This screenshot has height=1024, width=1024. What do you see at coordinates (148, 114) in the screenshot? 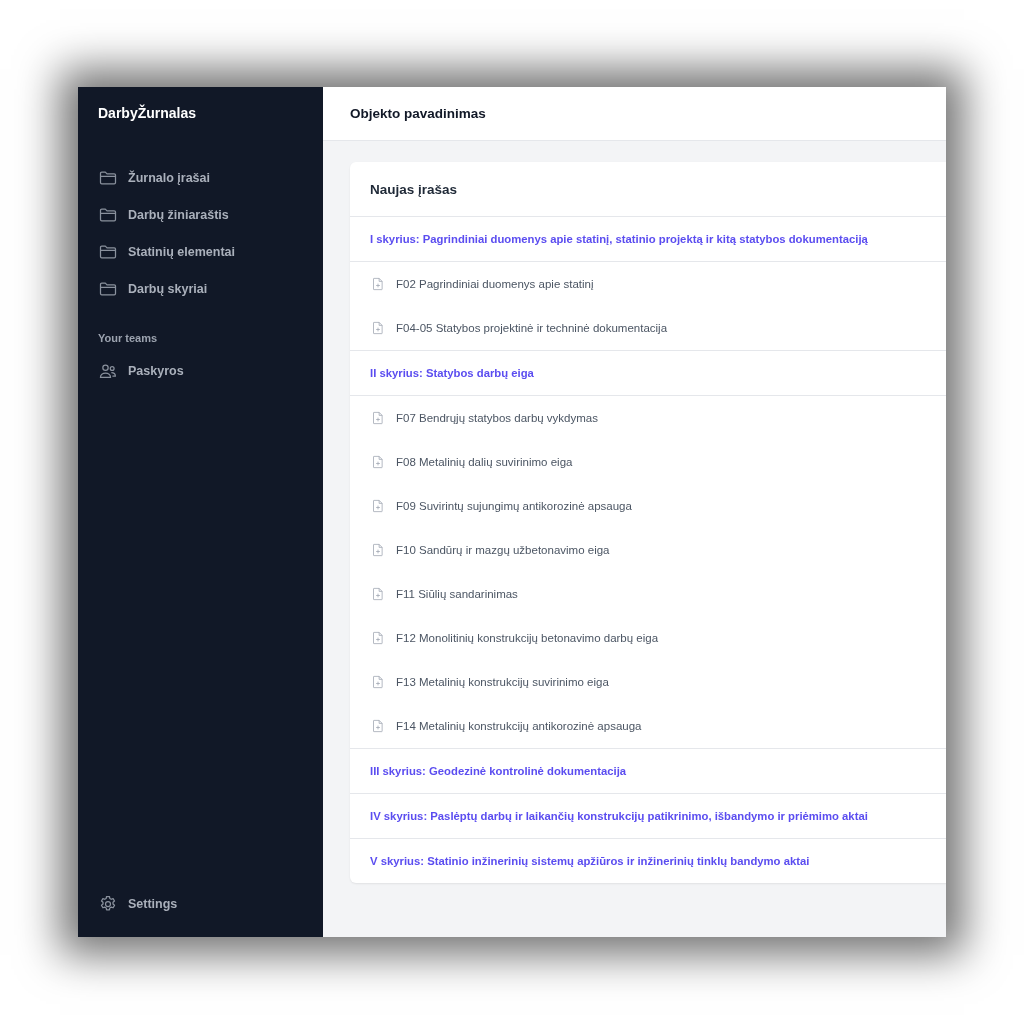
I see `app-logo: DarbyŽurnalas` at bounding box center [148, 114].